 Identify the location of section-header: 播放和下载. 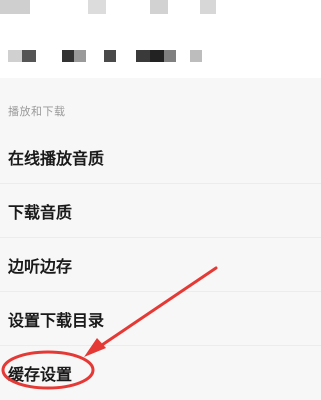
(37, 111).